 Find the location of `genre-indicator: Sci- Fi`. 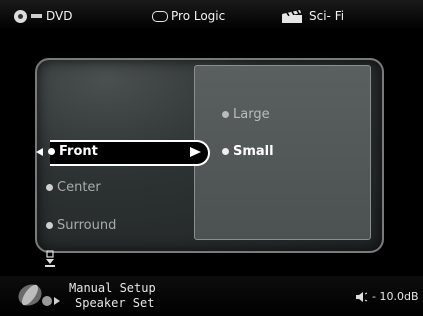

genre-indicator: Sci- Fi is located at coordinates (312, 16).